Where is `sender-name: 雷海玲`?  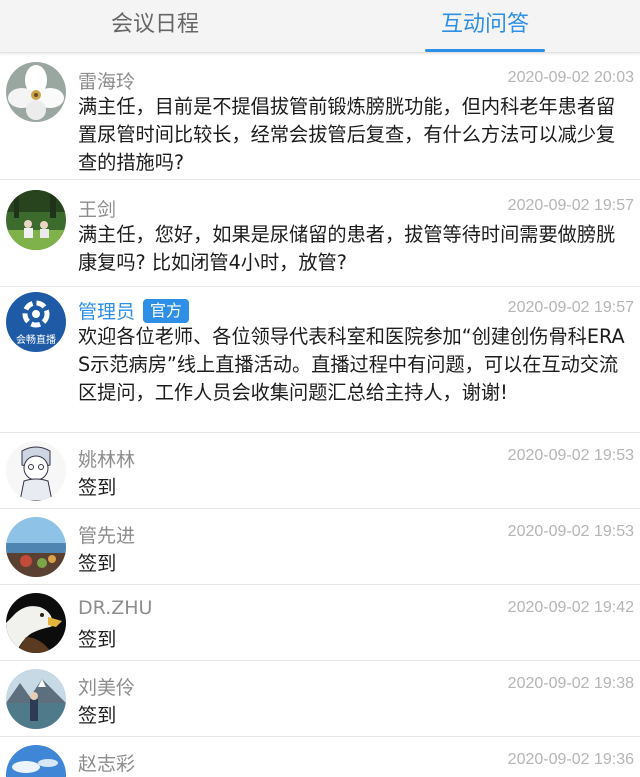
sender-name: 雷海玲 is located at coordinates (107, 82).